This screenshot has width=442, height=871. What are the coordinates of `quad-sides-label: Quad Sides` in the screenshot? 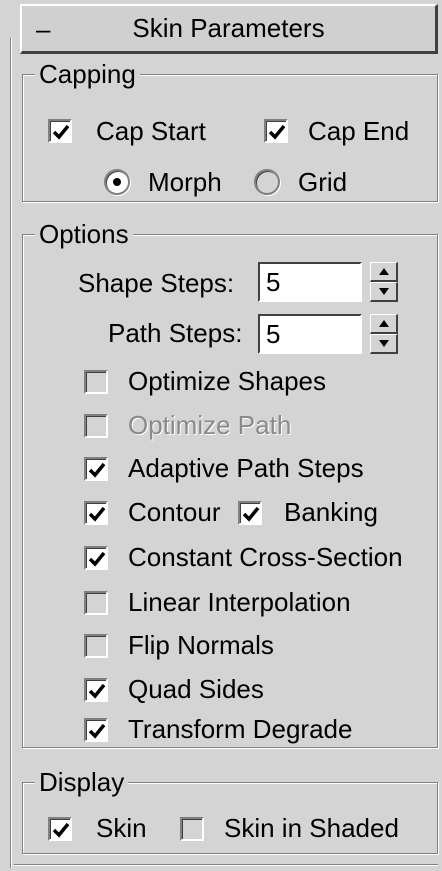 It's located at (196, 689).